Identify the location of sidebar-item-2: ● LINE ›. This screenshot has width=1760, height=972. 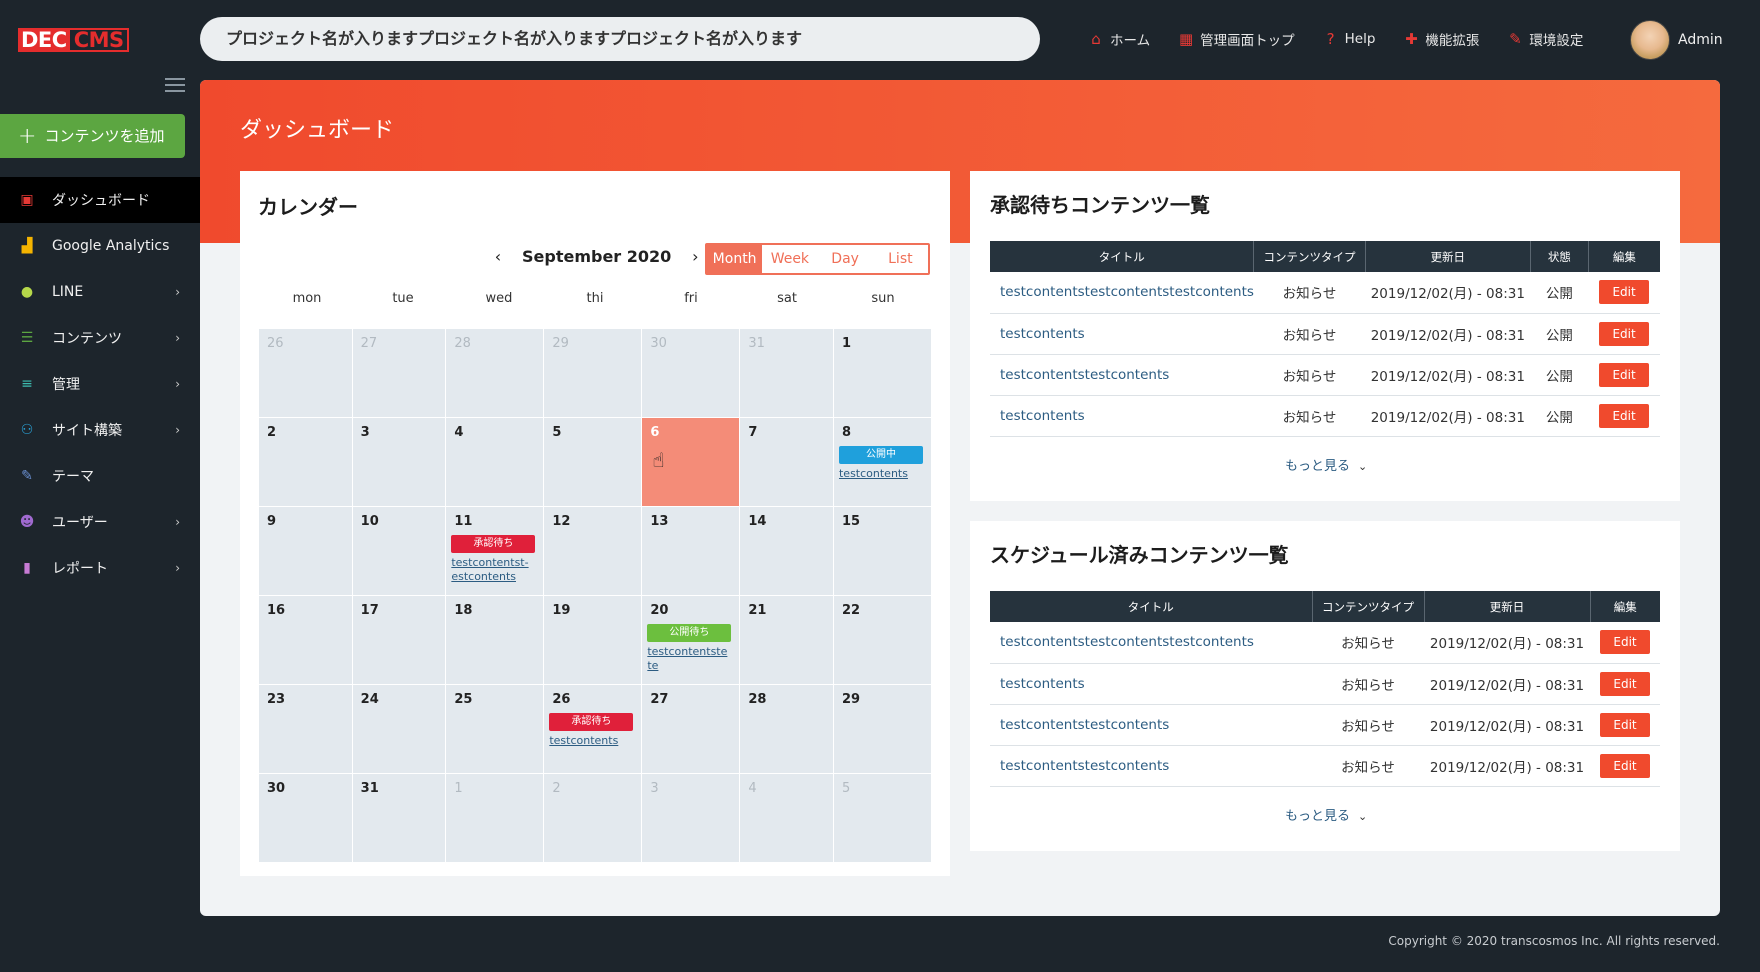
(100, 292).